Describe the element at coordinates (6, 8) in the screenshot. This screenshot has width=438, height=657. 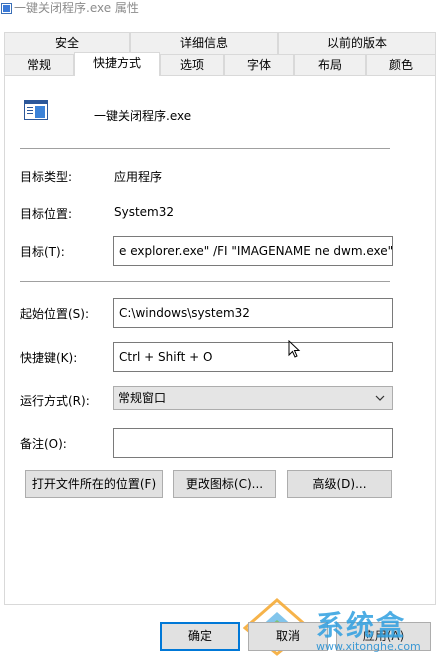
I see `app-icon-small` at that location.